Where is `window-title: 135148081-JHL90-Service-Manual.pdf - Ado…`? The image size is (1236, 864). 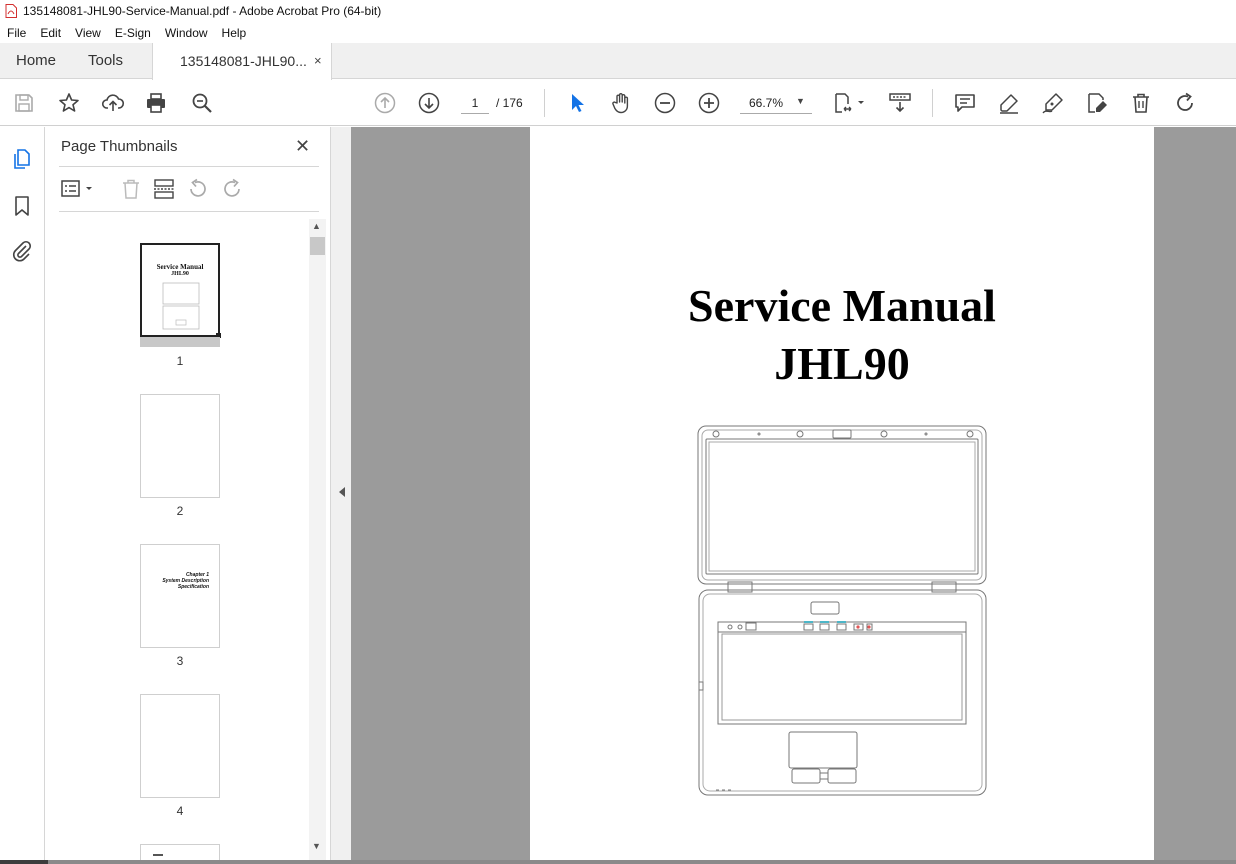
window-title: 135148081-JHL90-Service-Manual.pdf - Ado… is located at coordinates (202, 11).